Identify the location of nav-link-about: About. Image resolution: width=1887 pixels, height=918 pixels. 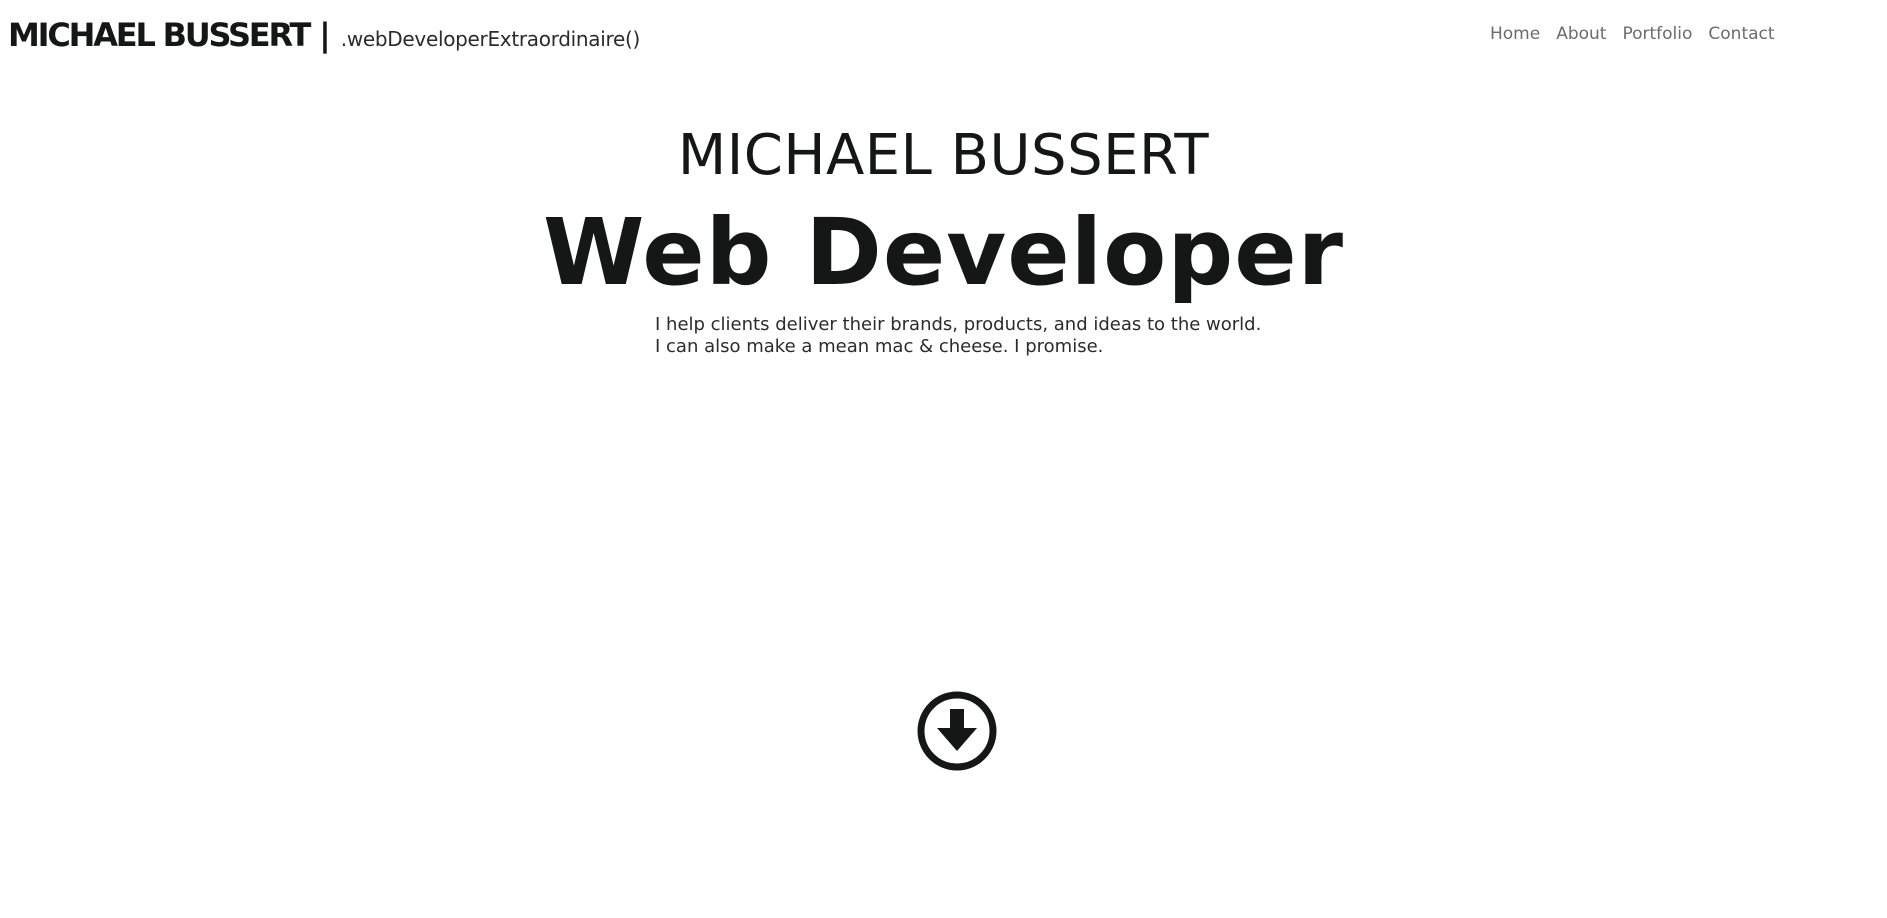
(1581, 34).